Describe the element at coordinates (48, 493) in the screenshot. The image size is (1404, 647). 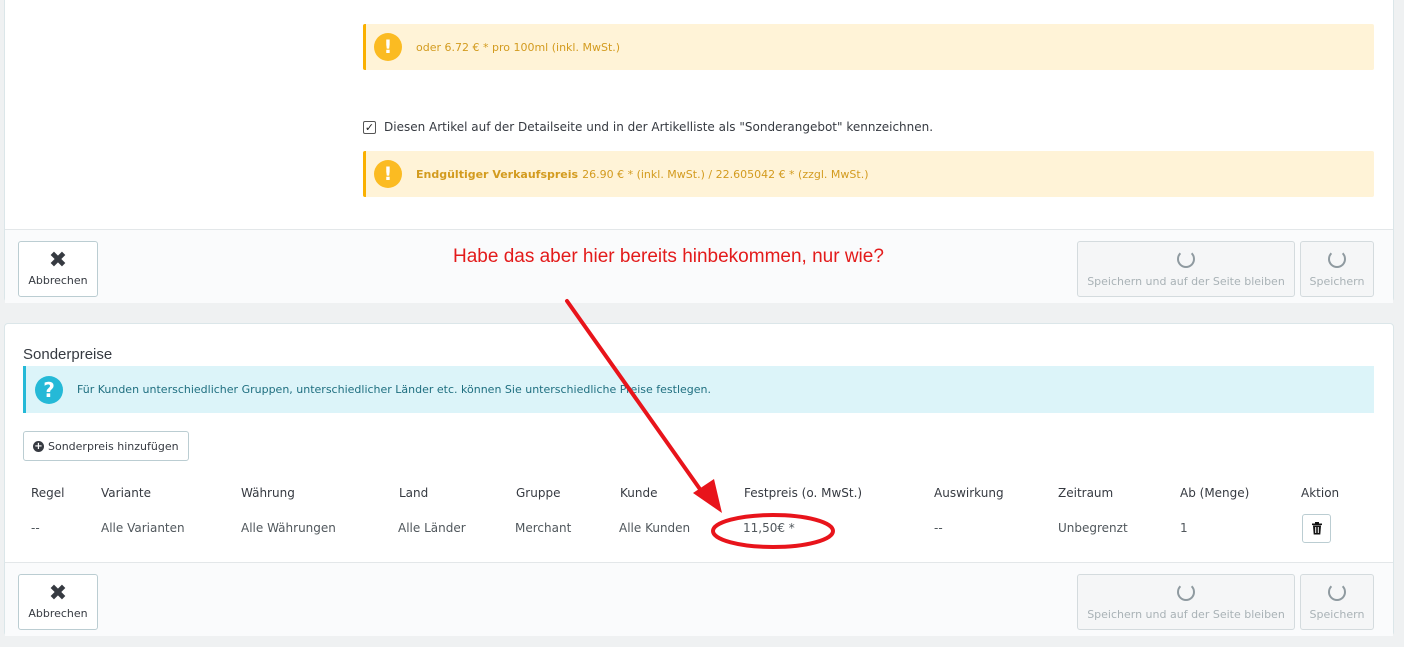
I see `column-header: Regel` at that location.